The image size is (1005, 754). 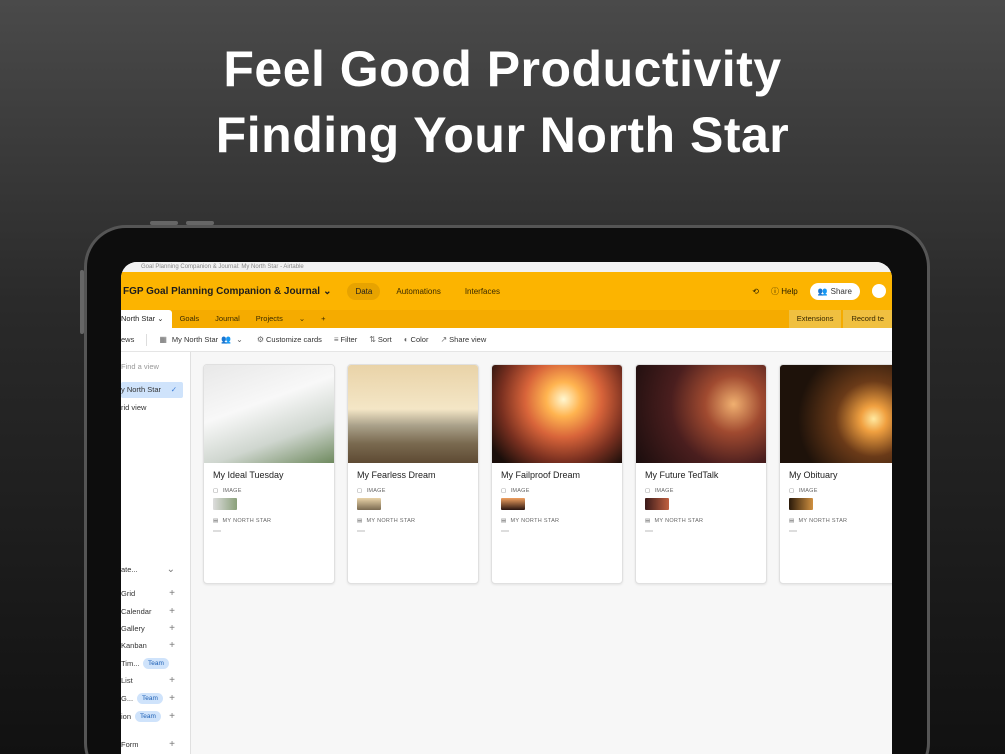 I want to click on current-view: ▦ My North Star 👥 ⌄, so click(x=202, y=339).